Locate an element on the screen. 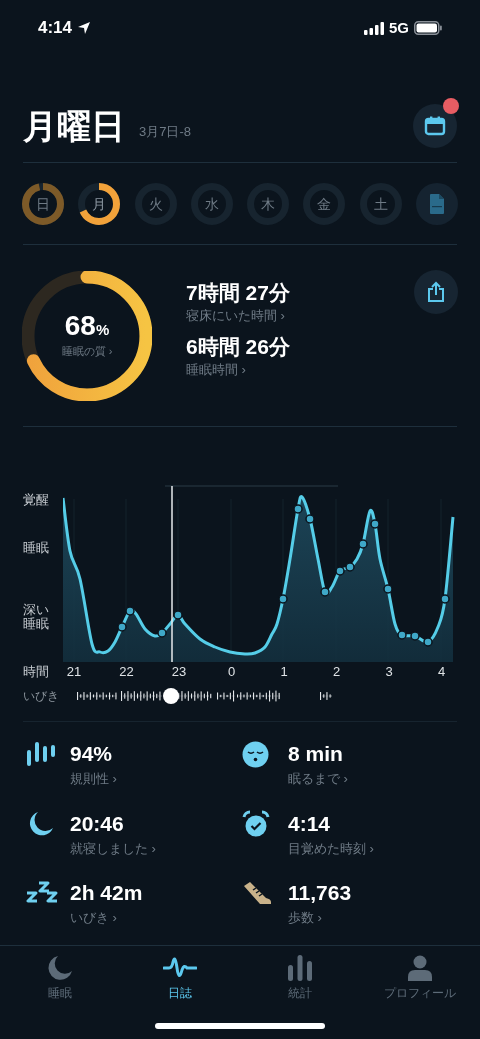 The height and width of the screenshot is (1039, 480). moon-icon is located at coordinates (60, 968).